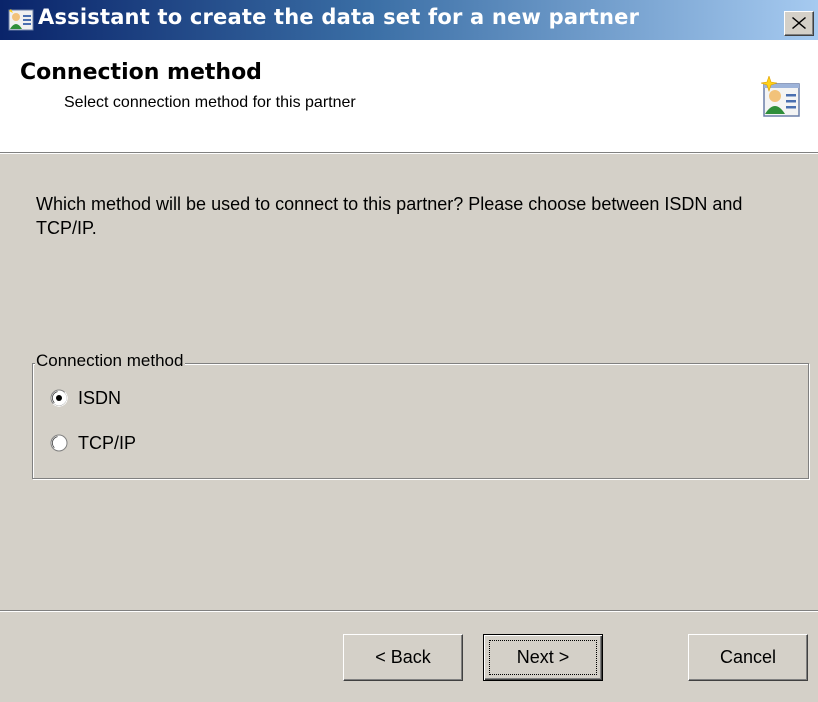 This screenshot has width=818, height=702. What do you see at coordinates (100, 397) in the screenshot?
I see `radio-label-isdn: ISDN` at bounding box center [100, 397].